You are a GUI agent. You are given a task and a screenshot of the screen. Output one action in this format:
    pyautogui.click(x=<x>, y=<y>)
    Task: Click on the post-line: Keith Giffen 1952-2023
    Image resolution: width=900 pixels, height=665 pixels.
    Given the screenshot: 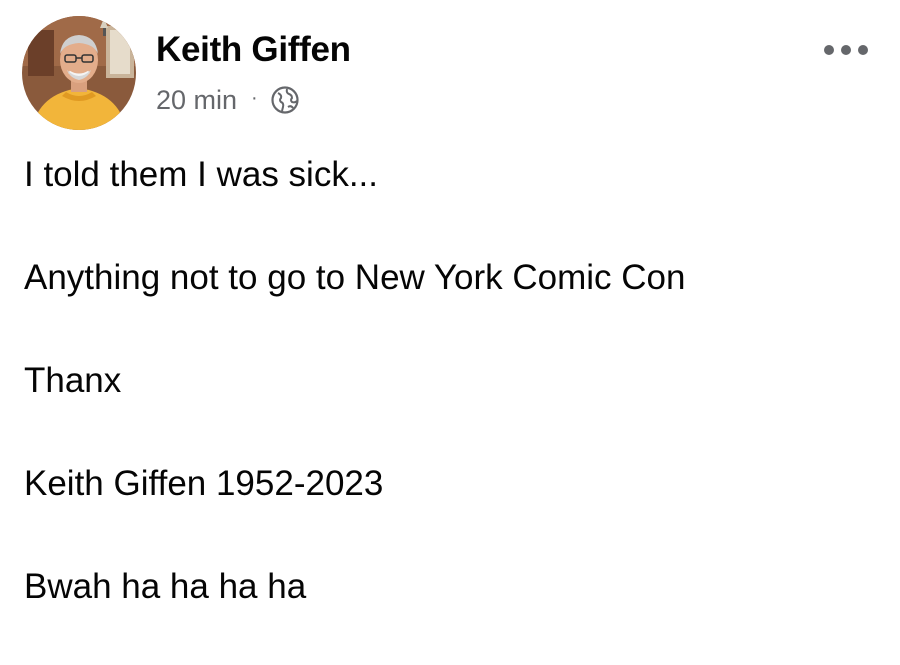 What is the action you would take?
    pyautogui.click(x=204, y=483)
    